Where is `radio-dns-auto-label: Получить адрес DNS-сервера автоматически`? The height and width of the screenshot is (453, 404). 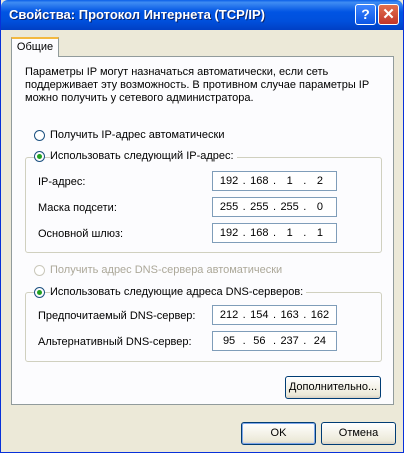
radio-dns-auto-label: Получить адрес DNS-сервера автоматически is located at coordinates (166, 270).